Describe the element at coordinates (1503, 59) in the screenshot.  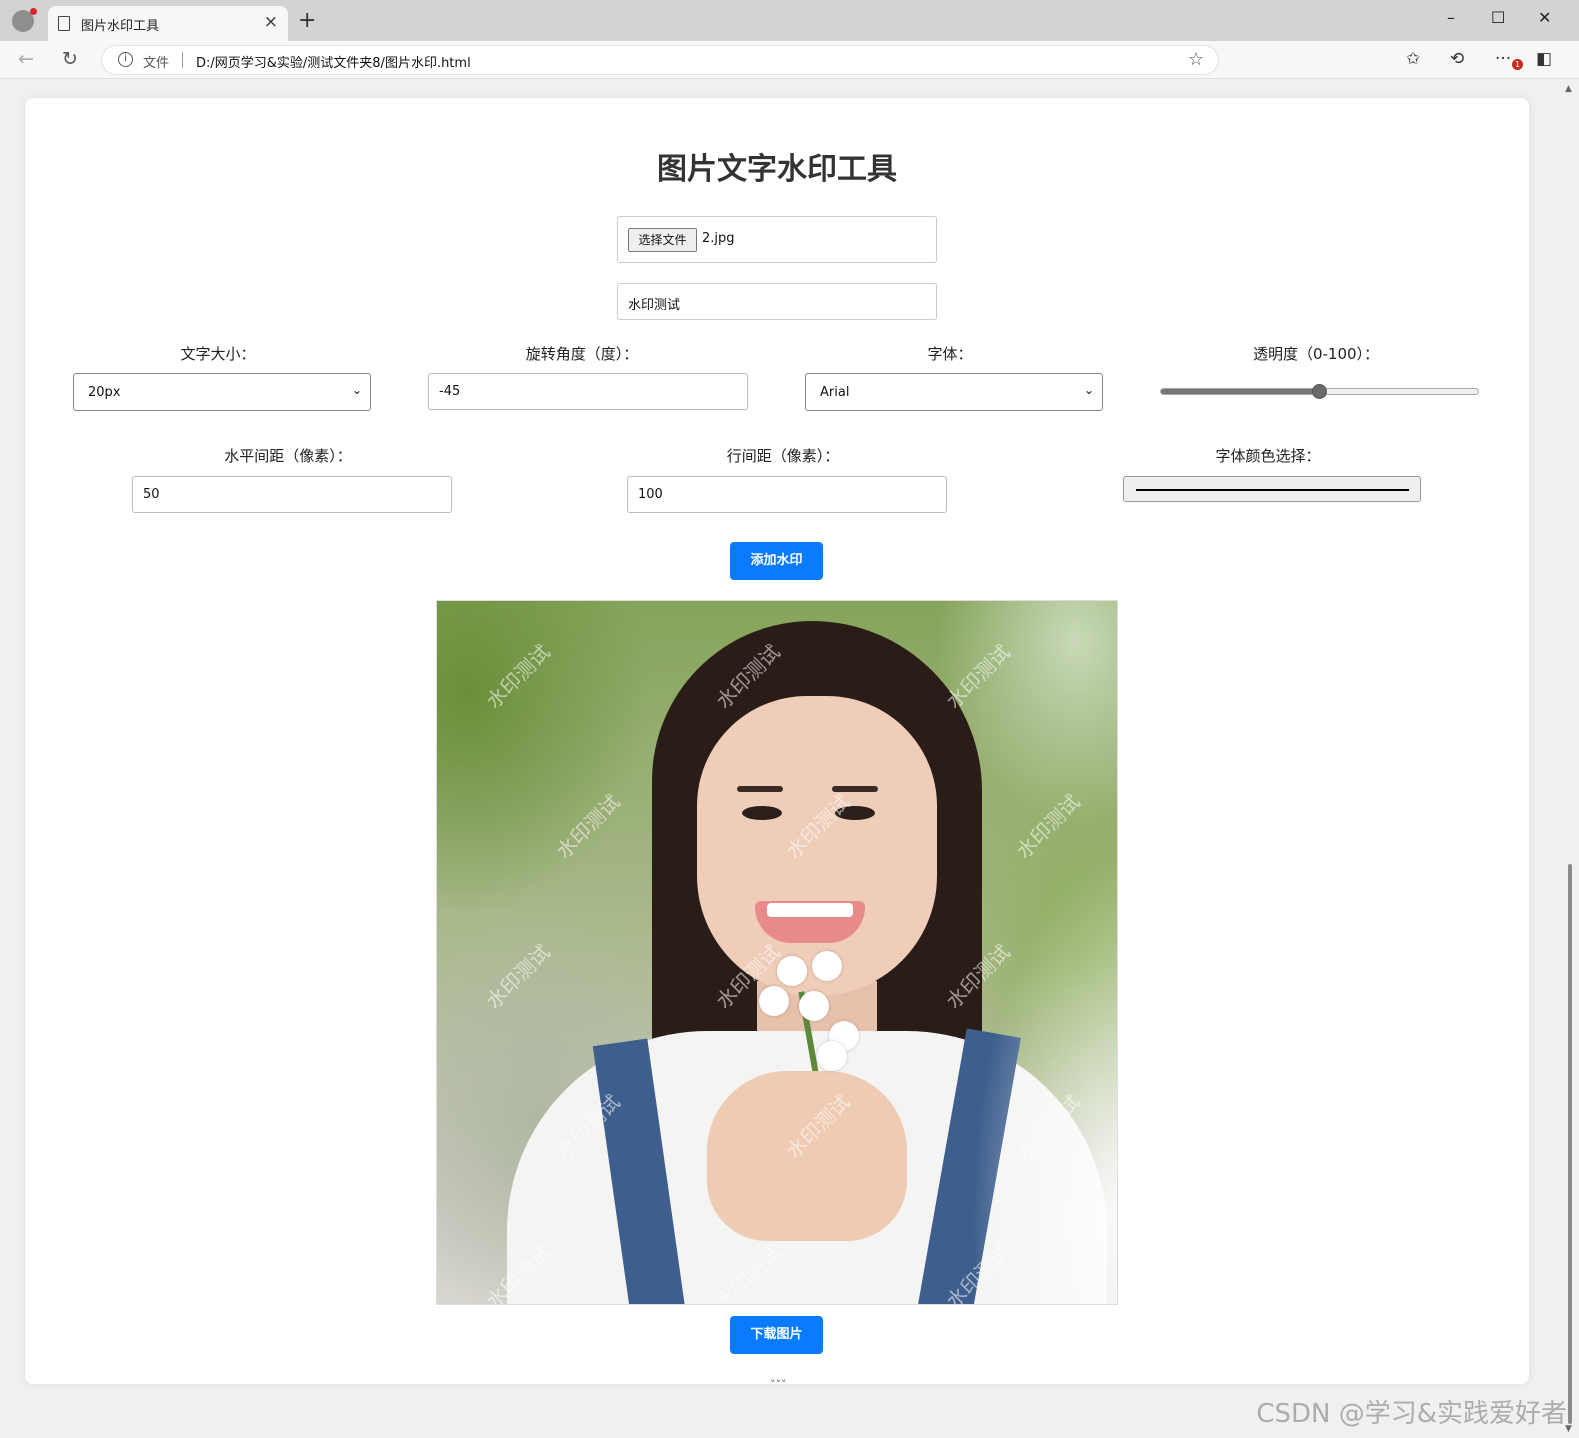
I see `more-menu-icon: ···` at that location.